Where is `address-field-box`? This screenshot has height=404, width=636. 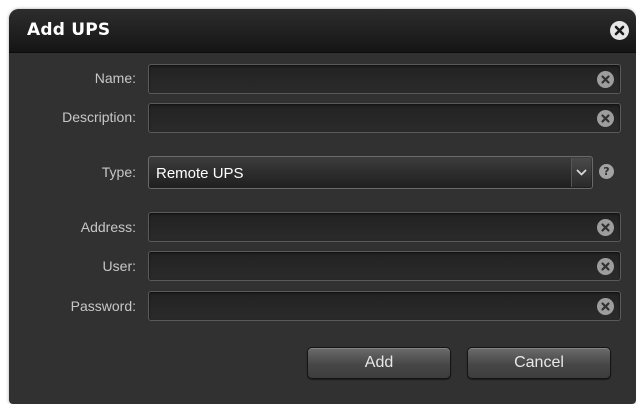 address-field-box is located at coordinates (384, 227).